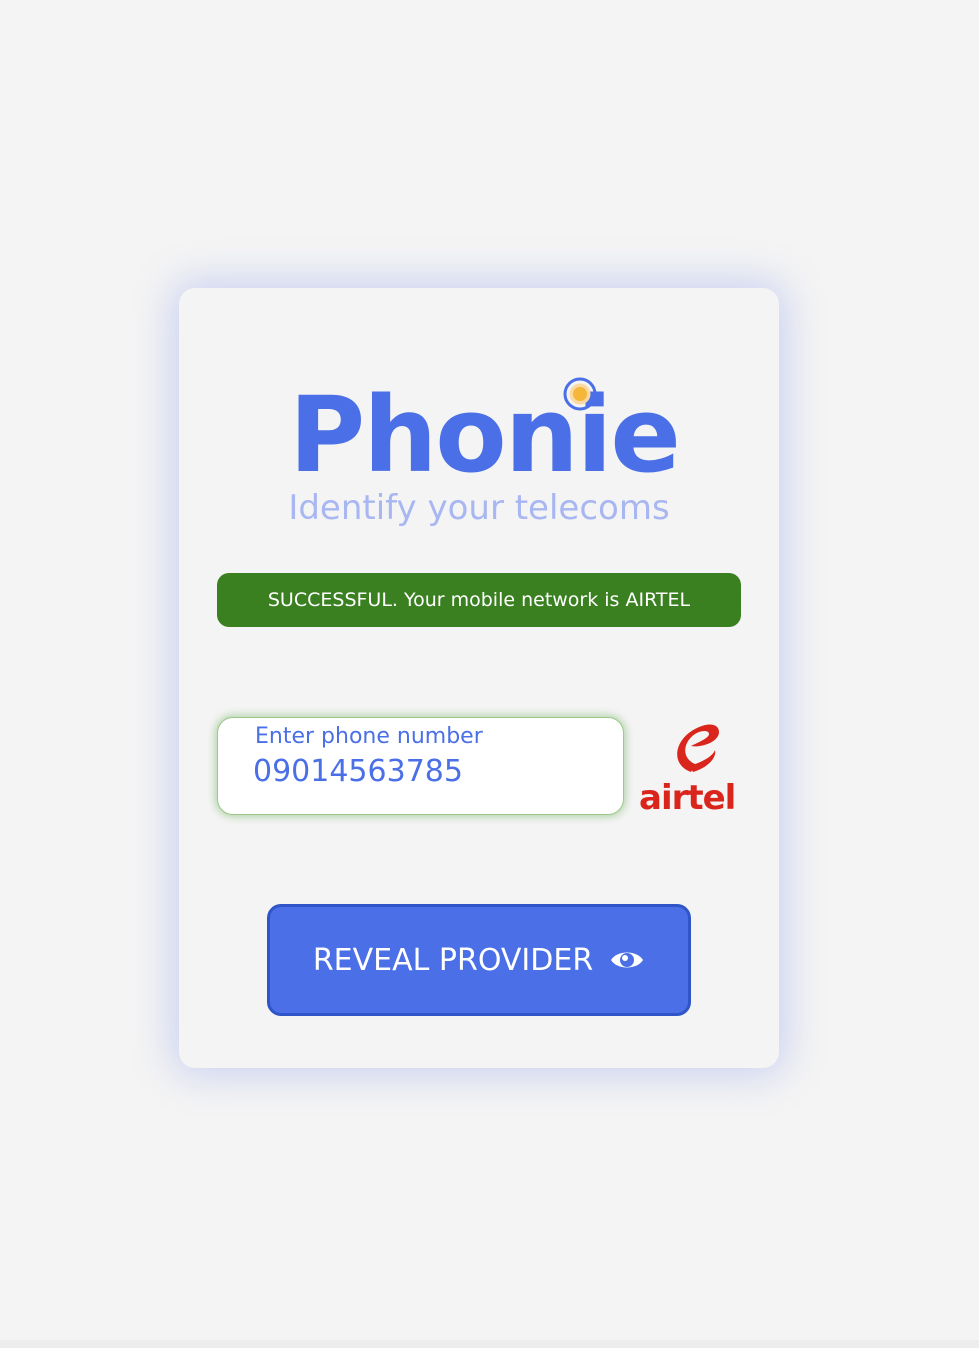  I want to click on reveal-provider-button: REVEAL PROVIDER, so click(479, 960).